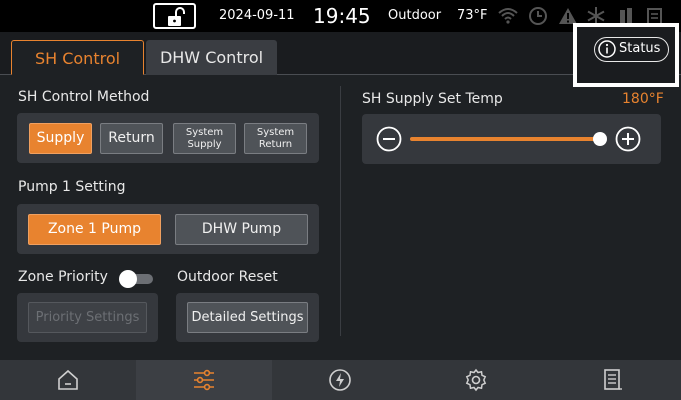  Describe the element at coordinates (275, 144) in the screenshot. I see `system-return-line2: Return` at that location.